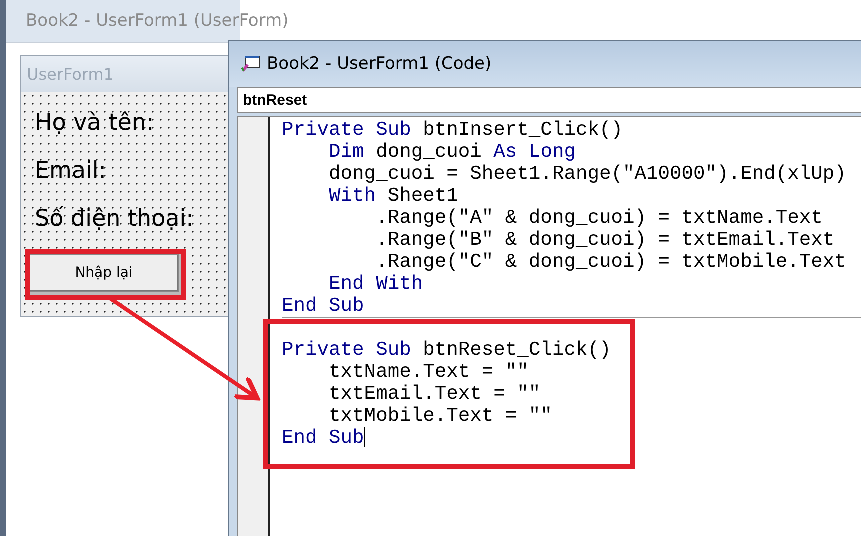 This screenshot has height=536, width=861. I want to click on form-title: UserForm1, so click(70, 74).